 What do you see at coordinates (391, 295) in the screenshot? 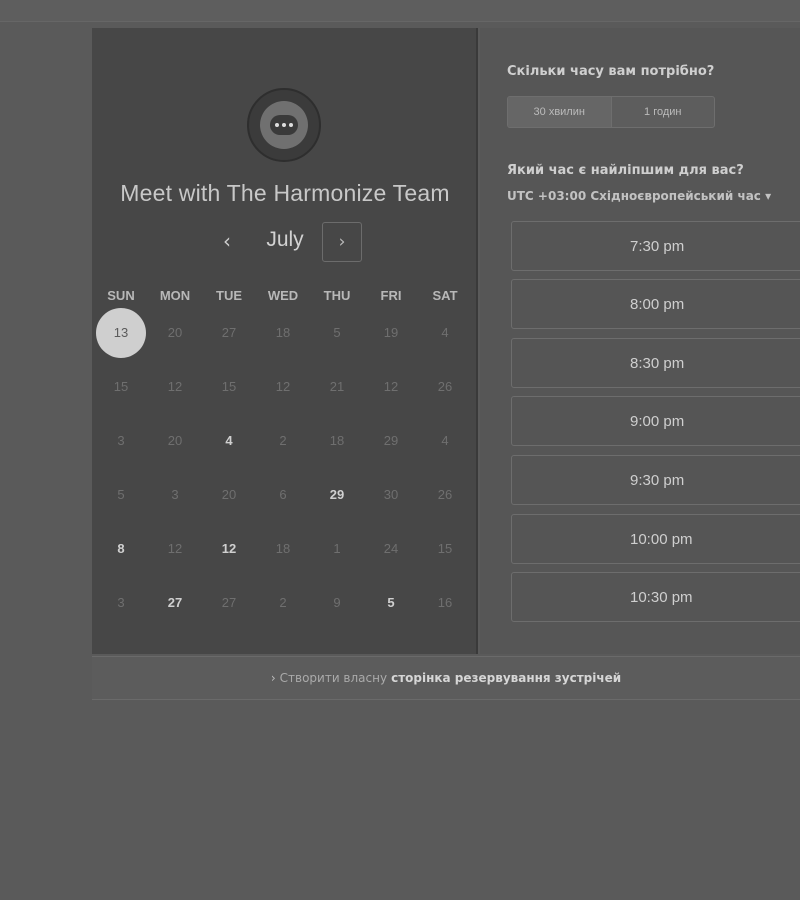
I see `weekday-fri: FRI` at bounding box center [391, 295].